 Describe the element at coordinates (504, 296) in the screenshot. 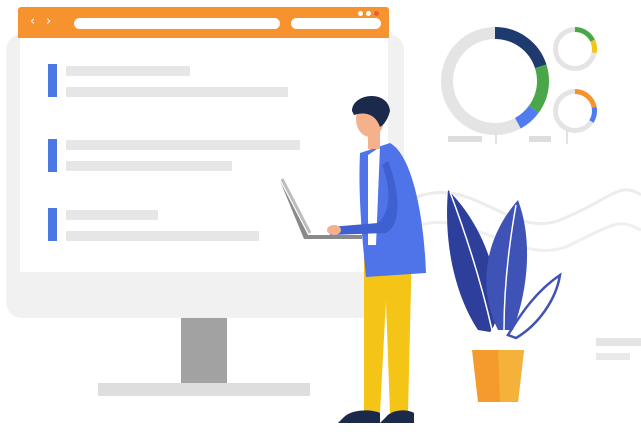

I see `potted-plant-icon` at that location.